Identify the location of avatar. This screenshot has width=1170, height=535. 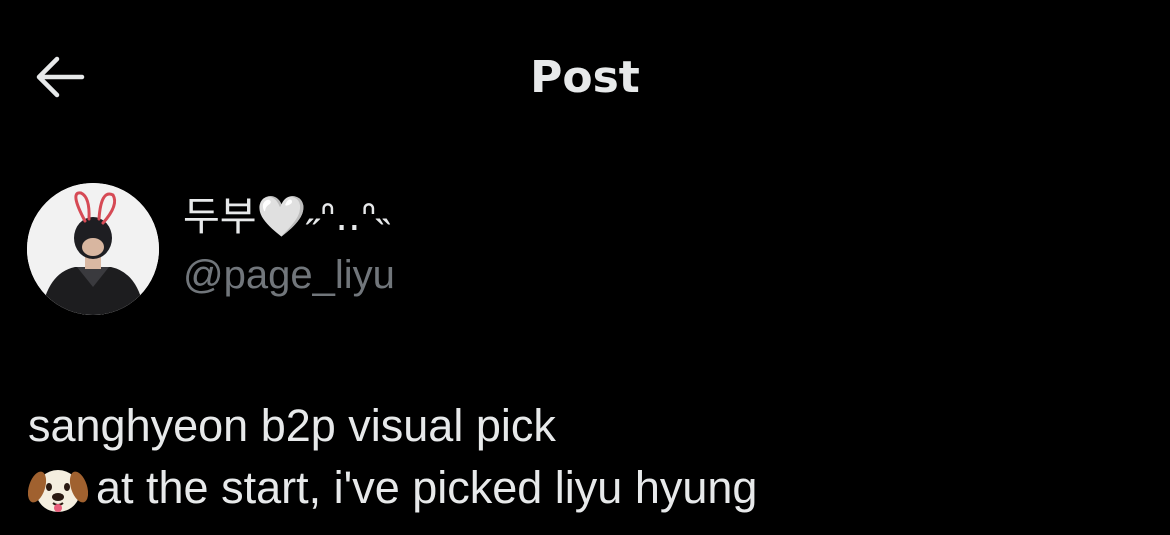
(93, 249).